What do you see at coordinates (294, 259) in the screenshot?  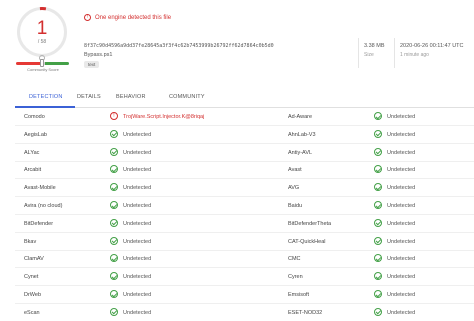 I see `engine-name: CMC` at bounding box center [294, 259].